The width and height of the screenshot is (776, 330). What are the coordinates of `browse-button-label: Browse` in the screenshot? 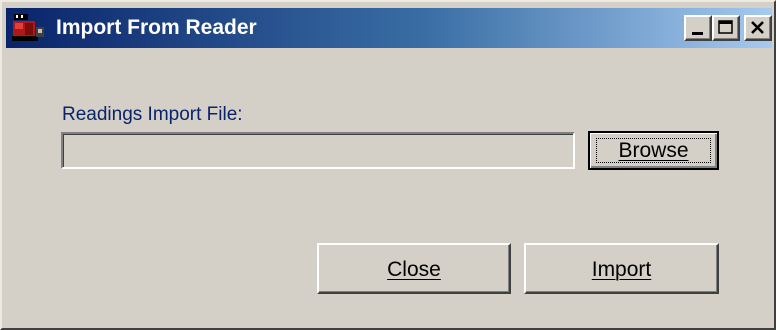 It's located at (653, 150).